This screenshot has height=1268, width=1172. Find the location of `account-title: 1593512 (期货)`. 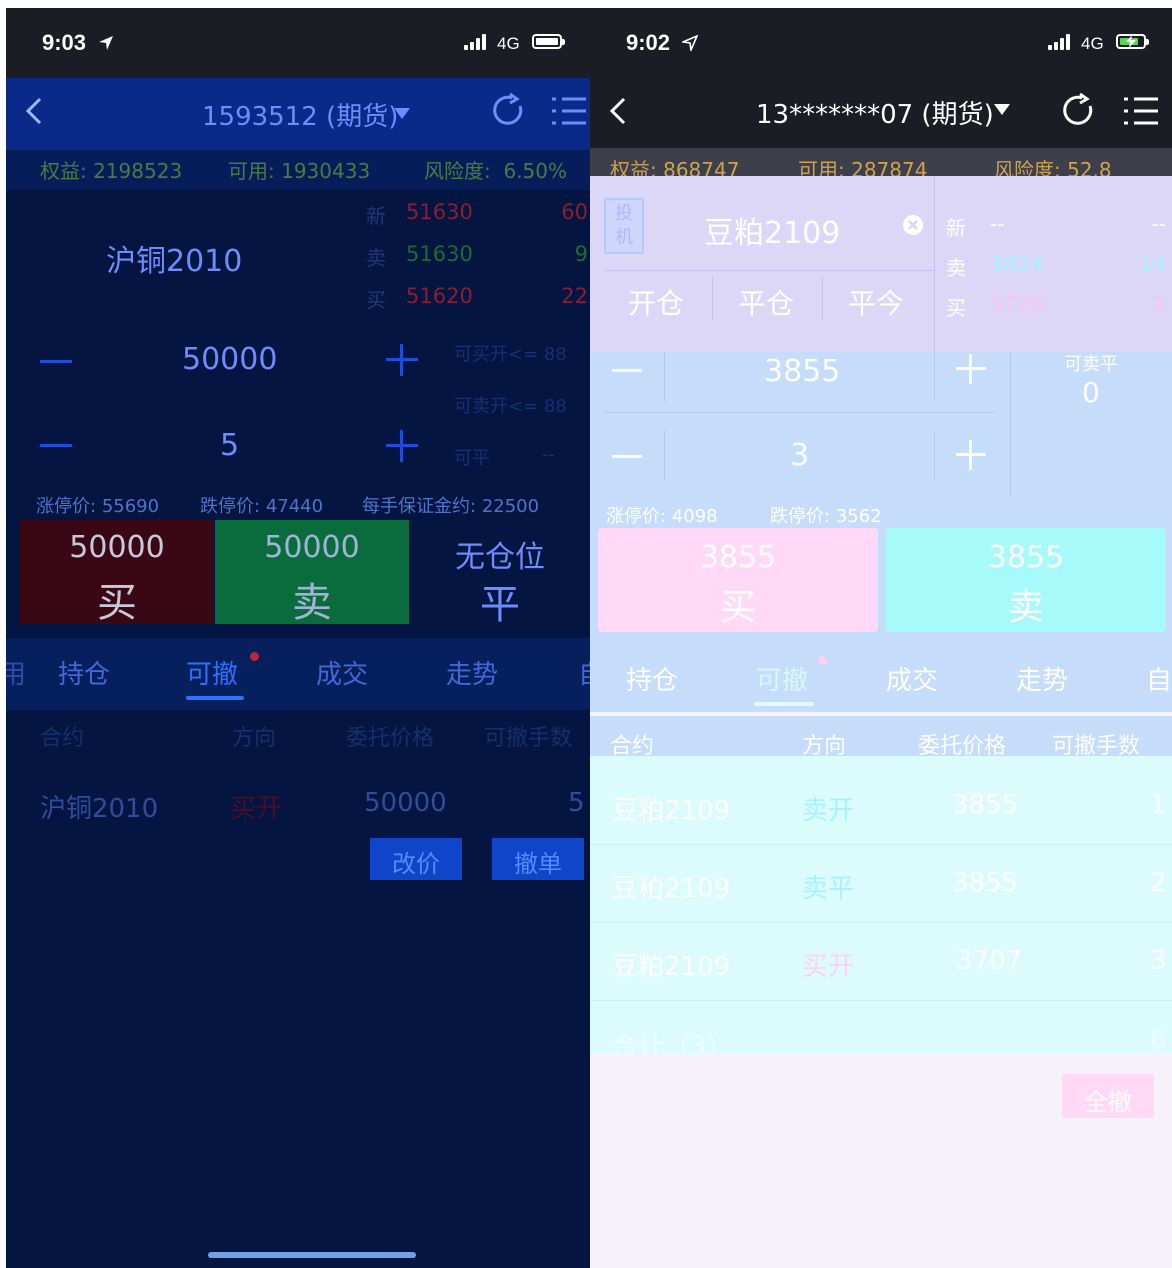

account-title: 1593512 (期货) is located at coordinates (300, 114).